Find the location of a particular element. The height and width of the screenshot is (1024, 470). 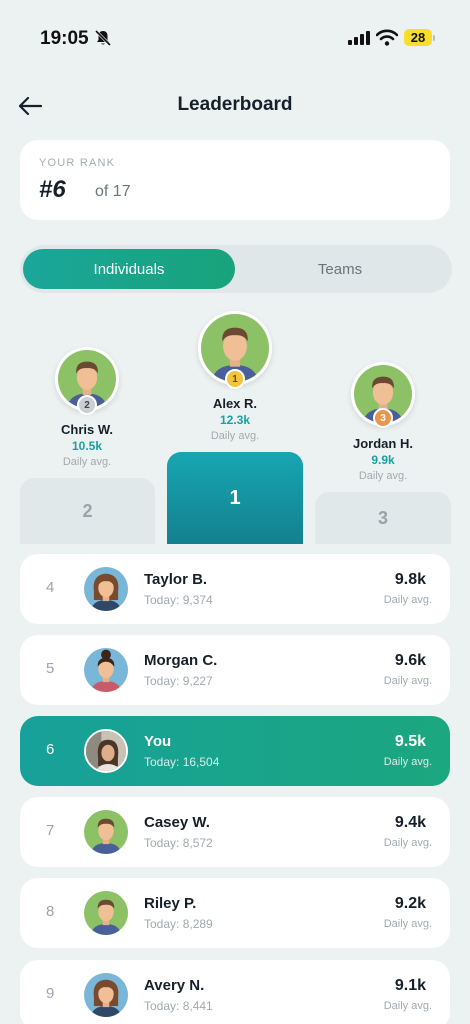

status-time: 19:05 is located at coordinates (64, 38).